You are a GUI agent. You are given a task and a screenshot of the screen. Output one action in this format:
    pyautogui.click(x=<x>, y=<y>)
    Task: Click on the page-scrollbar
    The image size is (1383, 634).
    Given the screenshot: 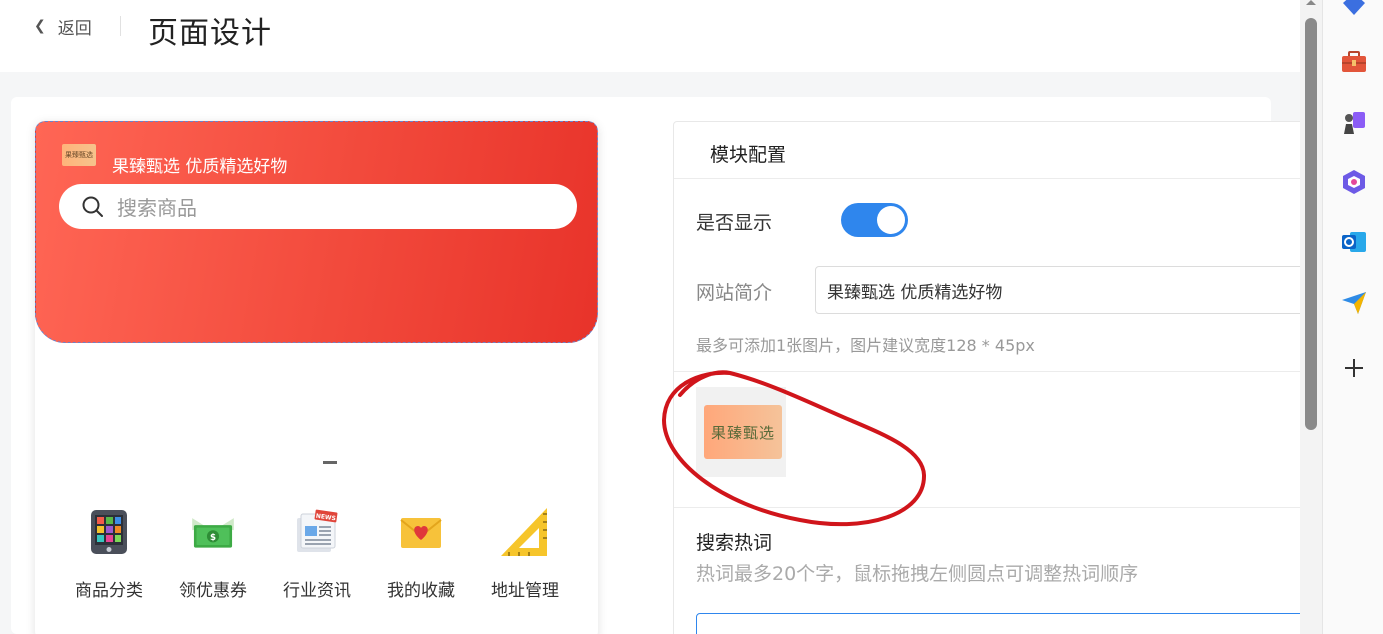 What is the action you would take?
    pyautogui.click(x=1311, y=317)
    